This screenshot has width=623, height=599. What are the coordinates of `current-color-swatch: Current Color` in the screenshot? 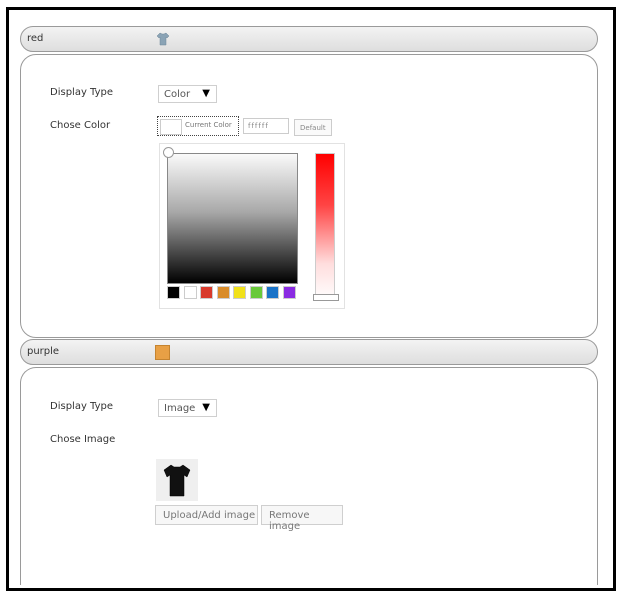 It's located at (198, 126).